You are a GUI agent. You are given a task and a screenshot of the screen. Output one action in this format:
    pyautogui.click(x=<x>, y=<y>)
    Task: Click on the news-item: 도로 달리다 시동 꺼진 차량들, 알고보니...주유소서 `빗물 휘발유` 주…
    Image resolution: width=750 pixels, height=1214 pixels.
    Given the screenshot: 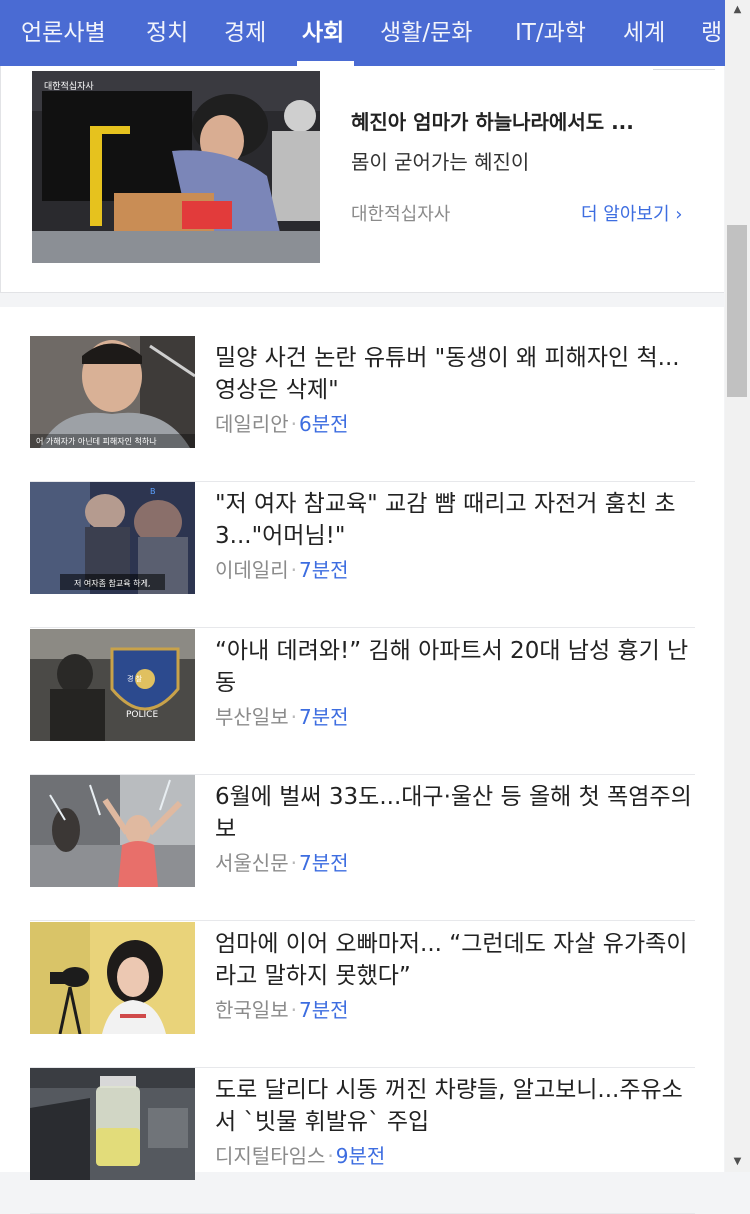 What is the action you would take?
    pyautogui.click(x=362, y=1141)
    